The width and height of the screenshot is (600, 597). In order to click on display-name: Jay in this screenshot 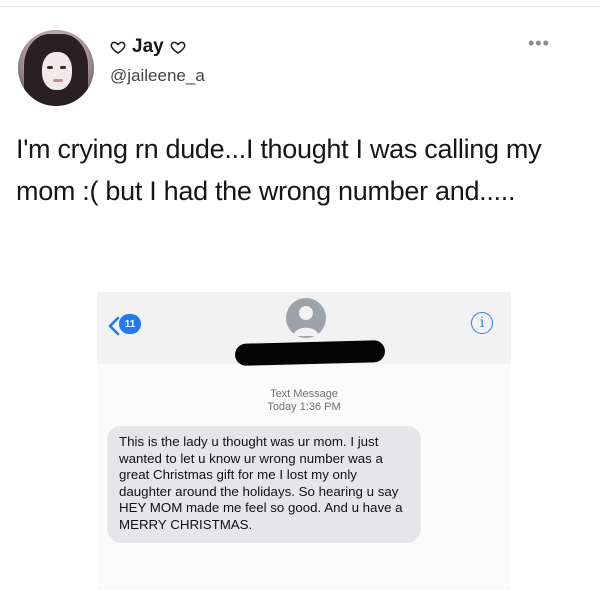, I will do `click(148, 46)`.